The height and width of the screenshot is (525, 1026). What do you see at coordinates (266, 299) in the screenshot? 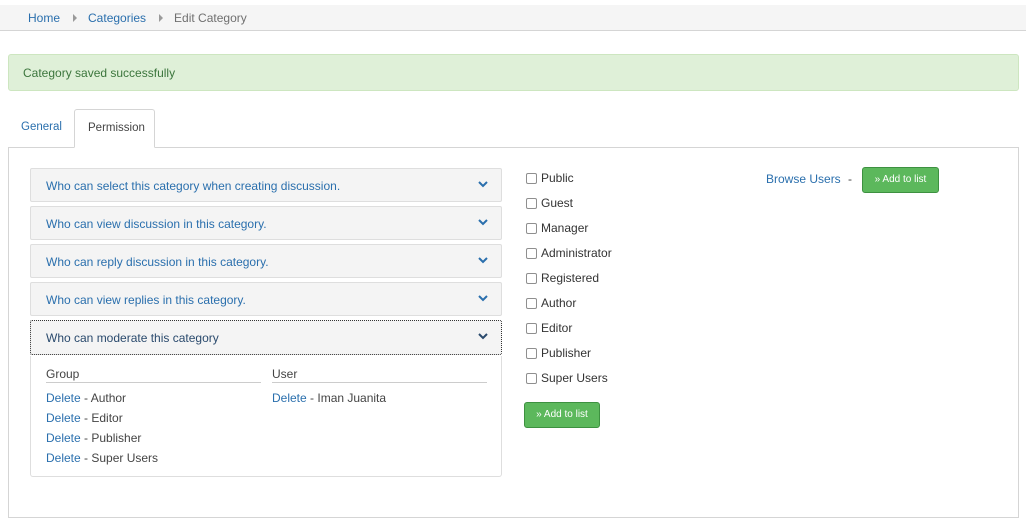
I see `accordion-view-replies: Who can view replies in this category.` at bounding box center [266, 299].